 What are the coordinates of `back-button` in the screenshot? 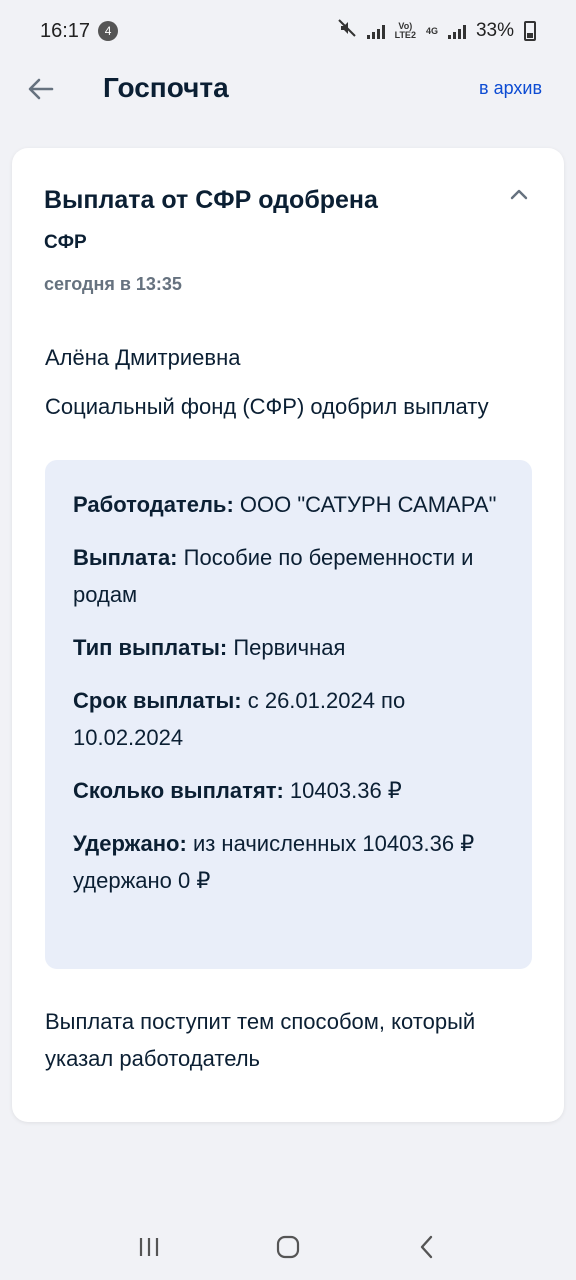 It's located at (41, 89).